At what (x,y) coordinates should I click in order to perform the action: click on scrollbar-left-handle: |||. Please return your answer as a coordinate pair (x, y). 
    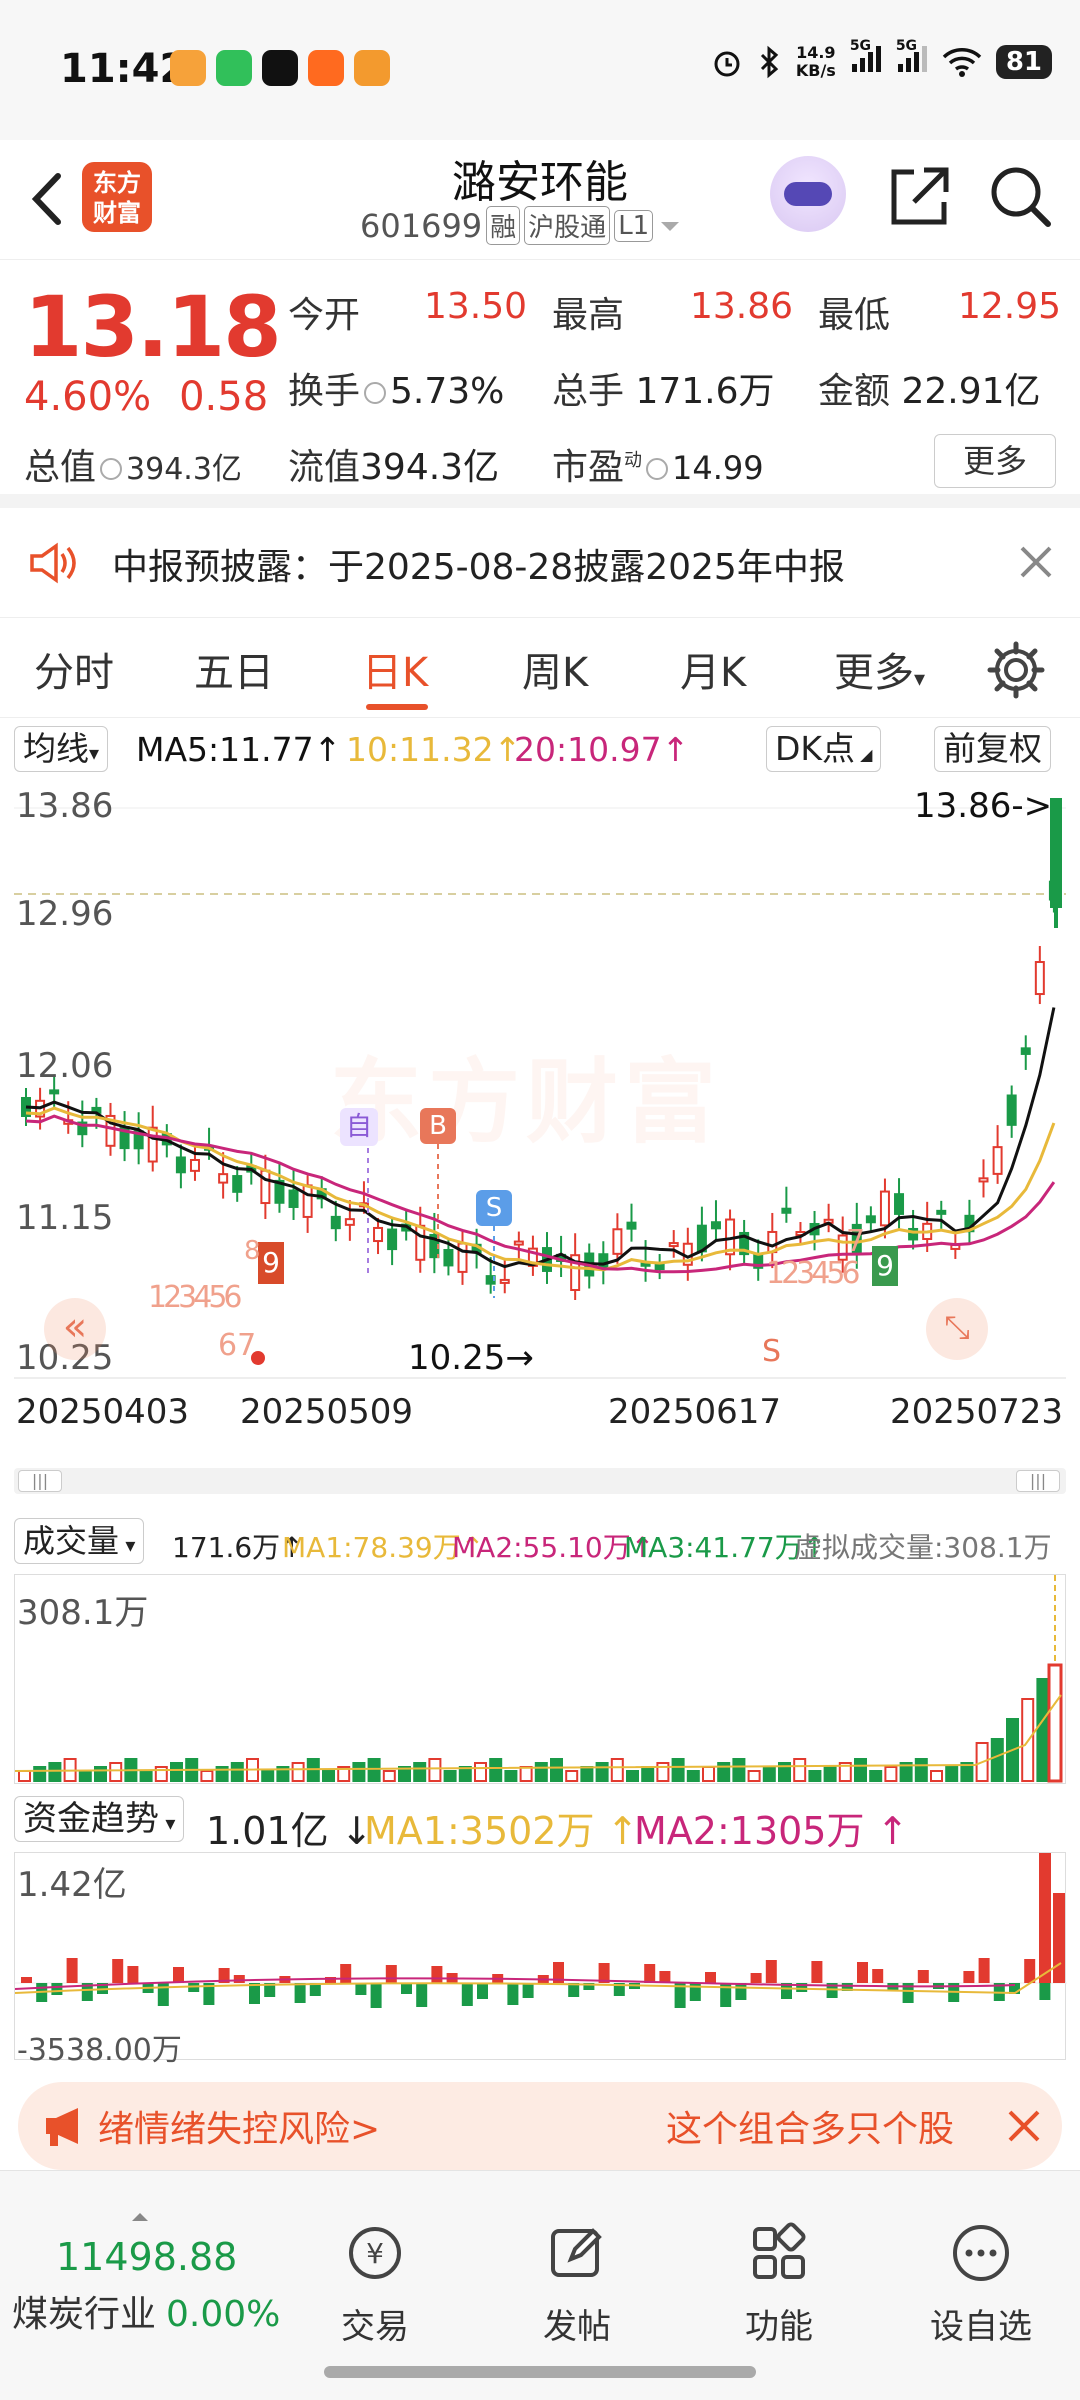
    Looking at the image, I should click on (40, 1481).